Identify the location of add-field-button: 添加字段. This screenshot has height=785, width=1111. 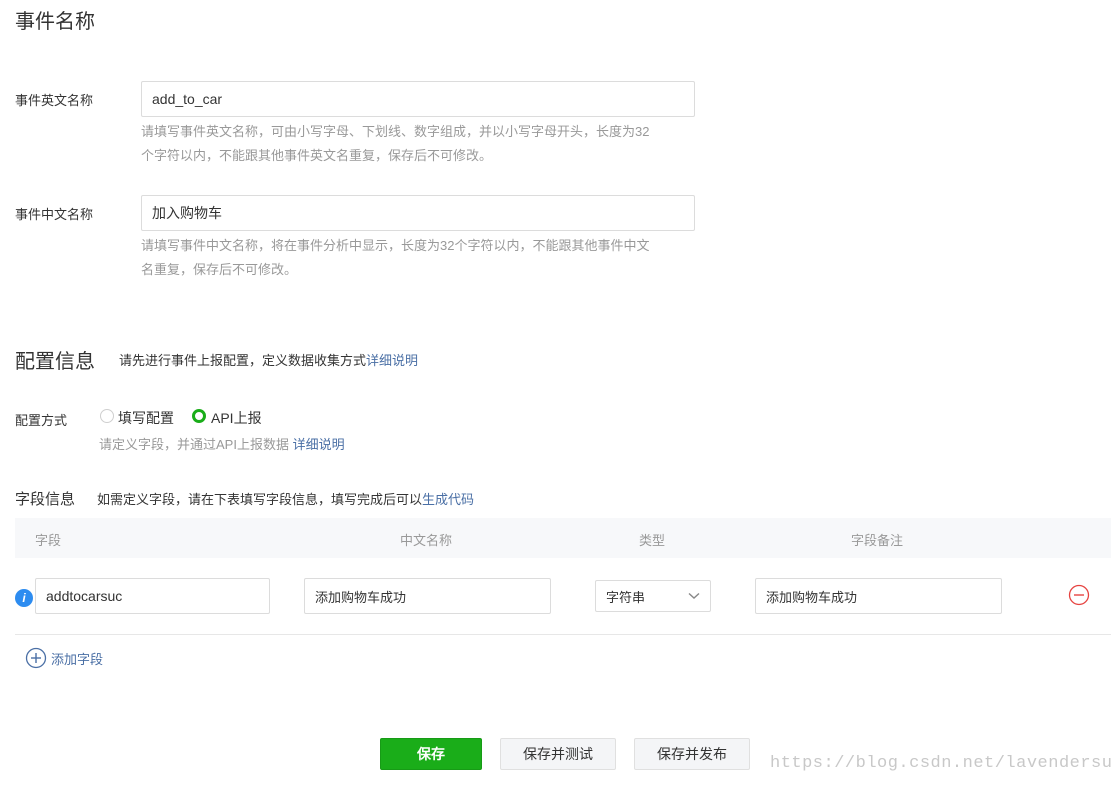
(64, 658).